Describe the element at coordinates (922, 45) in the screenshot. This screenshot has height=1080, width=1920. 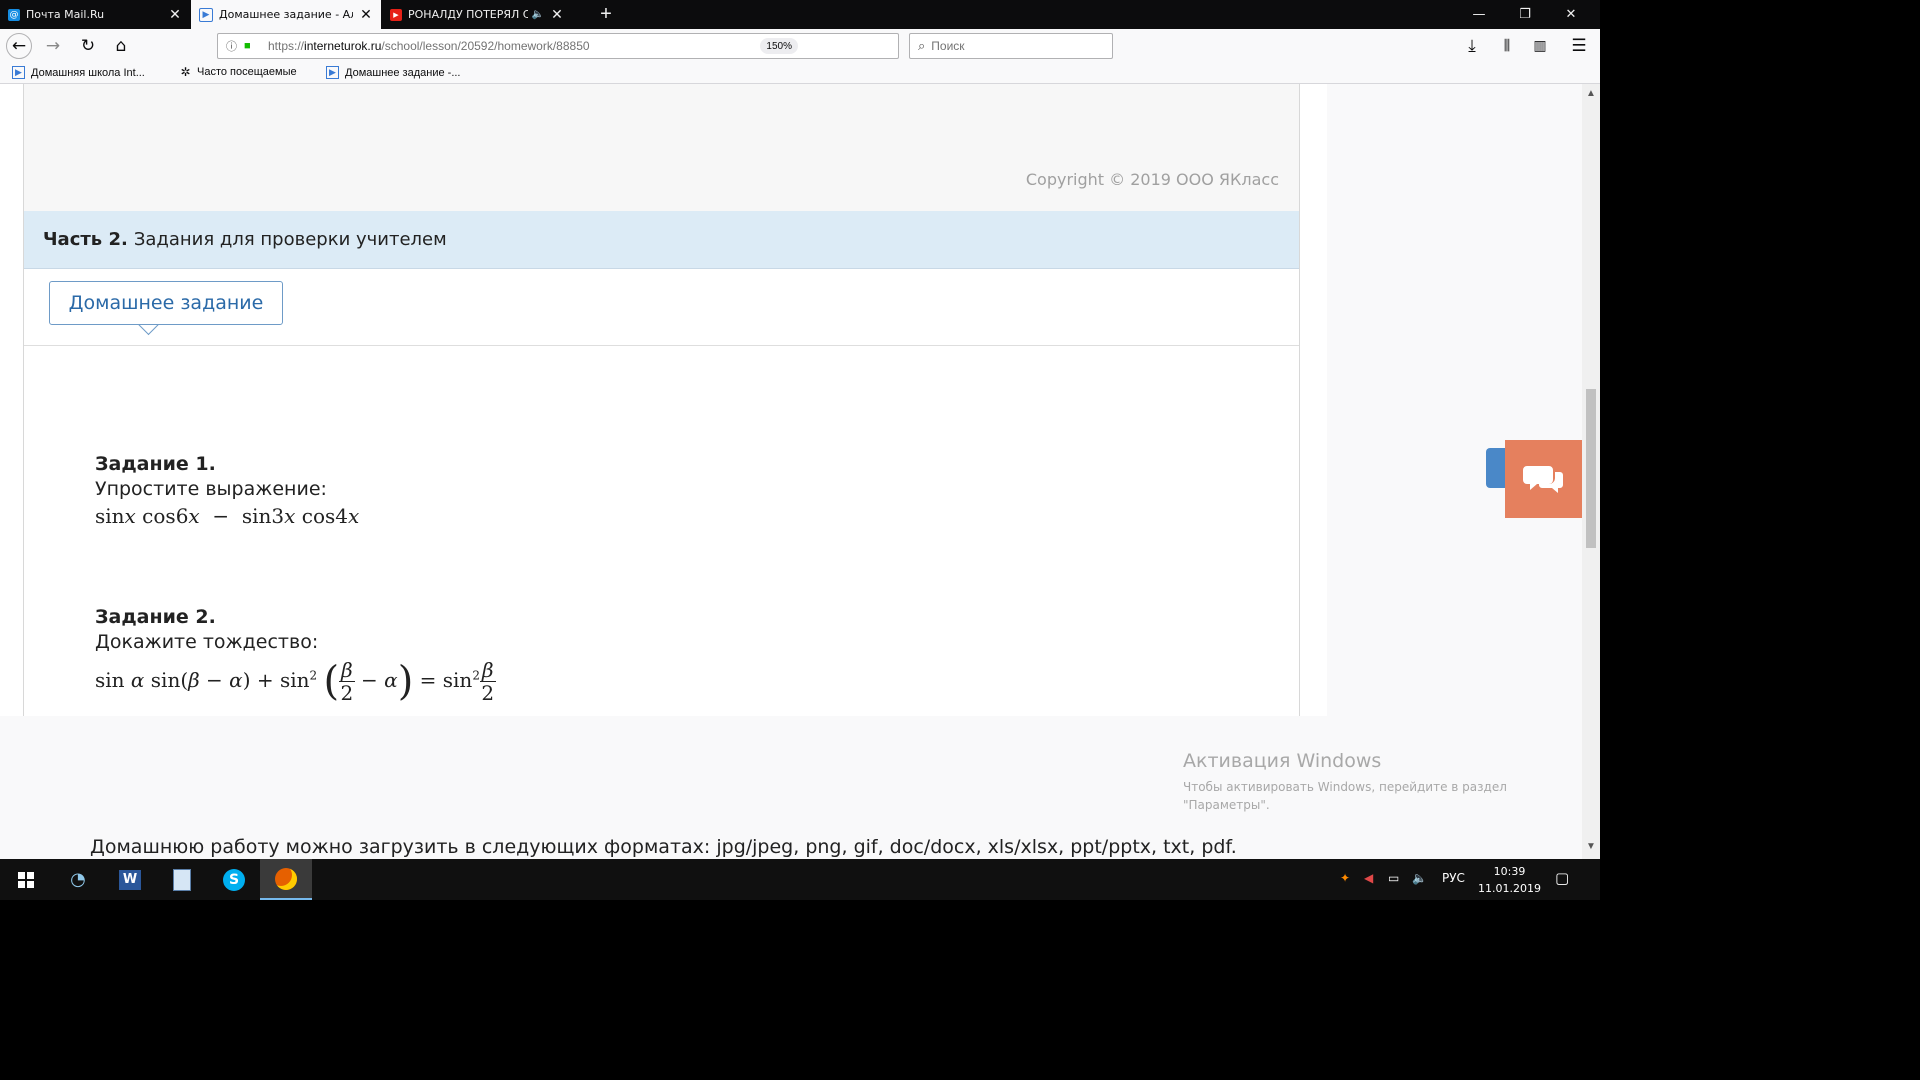
I see `search-icon: ⌕` at that location.